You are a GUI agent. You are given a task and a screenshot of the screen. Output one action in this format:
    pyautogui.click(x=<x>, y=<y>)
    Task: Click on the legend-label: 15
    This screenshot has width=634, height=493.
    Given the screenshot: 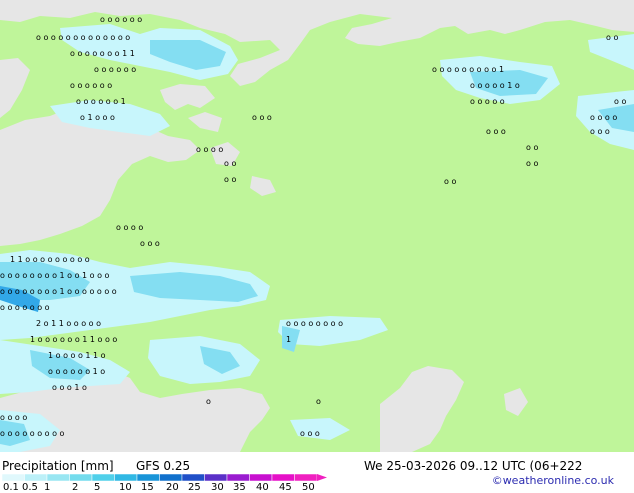 What is the action you would take?
    pyautogui.click(x=147, y=487)
    